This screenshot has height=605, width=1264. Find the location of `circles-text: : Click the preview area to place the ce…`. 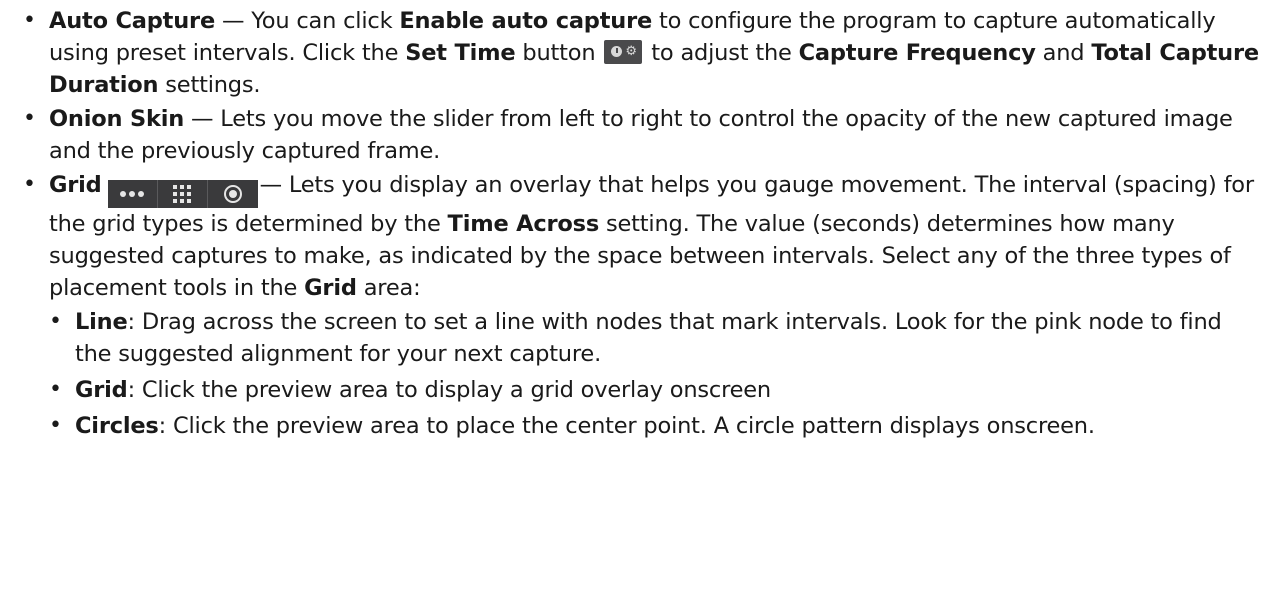

circles-text: : Click the preview area to place the ce… is located at coordinates (626, 426).